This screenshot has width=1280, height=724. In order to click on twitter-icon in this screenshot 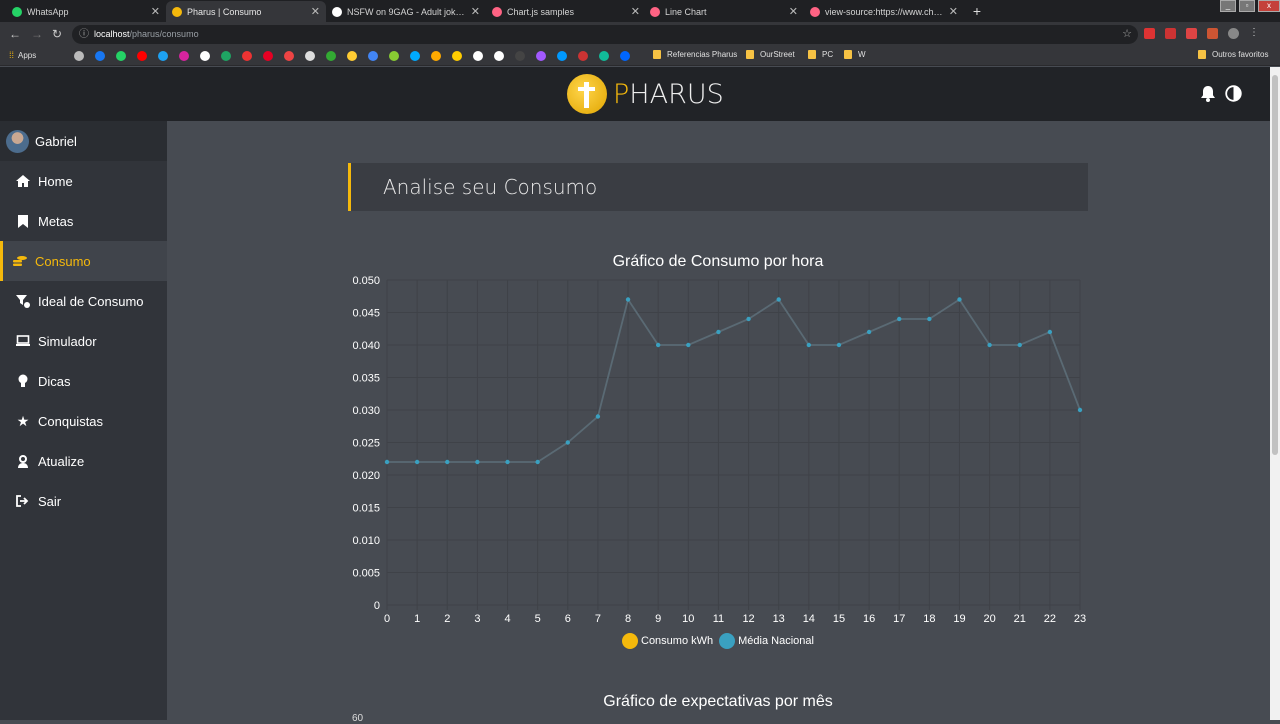, I will do `click(163, 56)`.